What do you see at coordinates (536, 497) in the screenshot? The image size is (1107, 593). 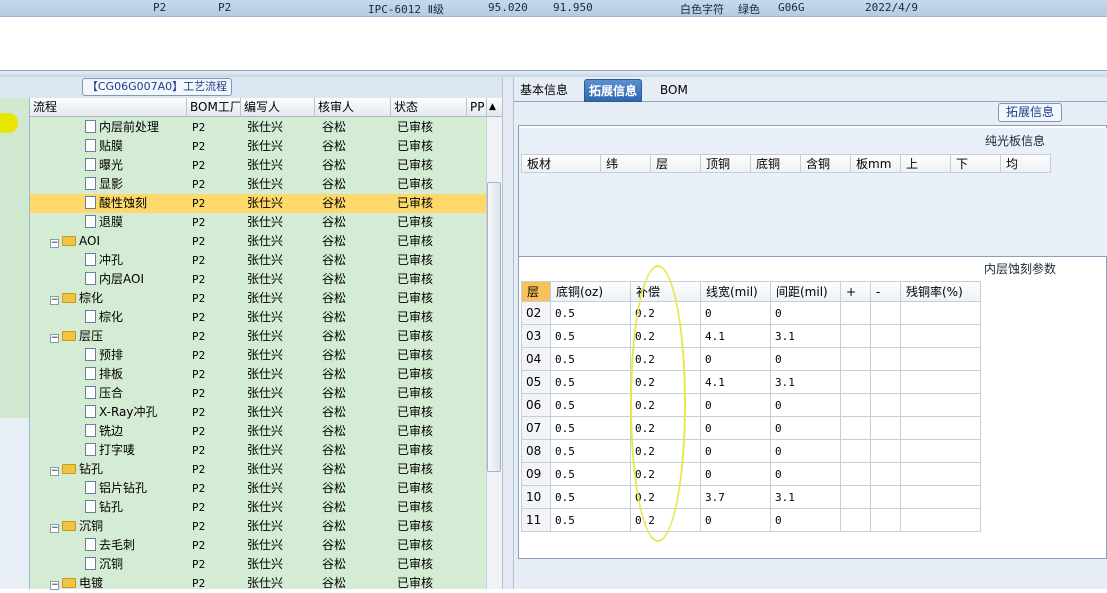 I see `etch-param-cell: 10` at bounding box center [536, 497].